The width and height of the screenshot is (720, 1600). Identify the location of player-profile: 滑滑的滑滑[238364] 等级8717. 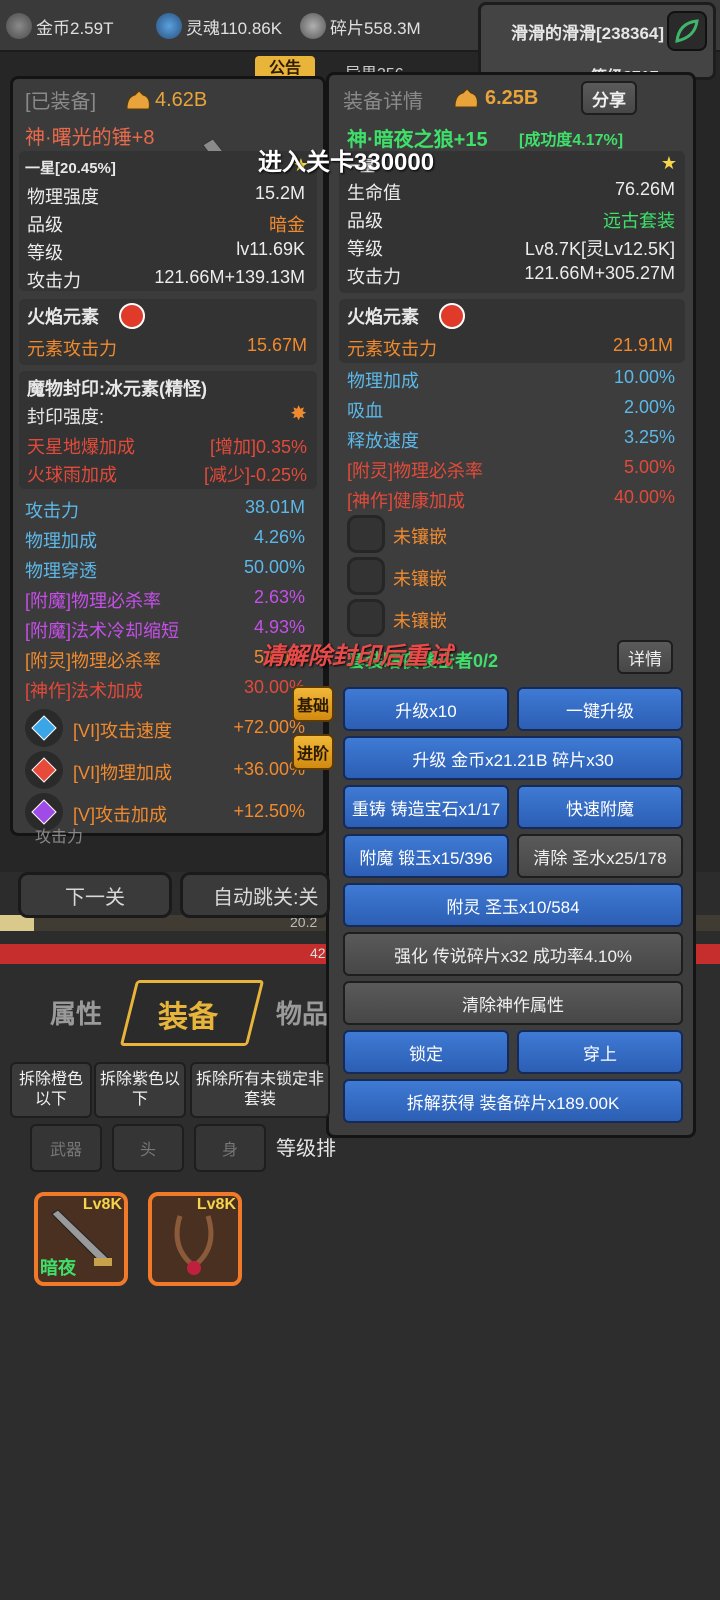
(597, 44).